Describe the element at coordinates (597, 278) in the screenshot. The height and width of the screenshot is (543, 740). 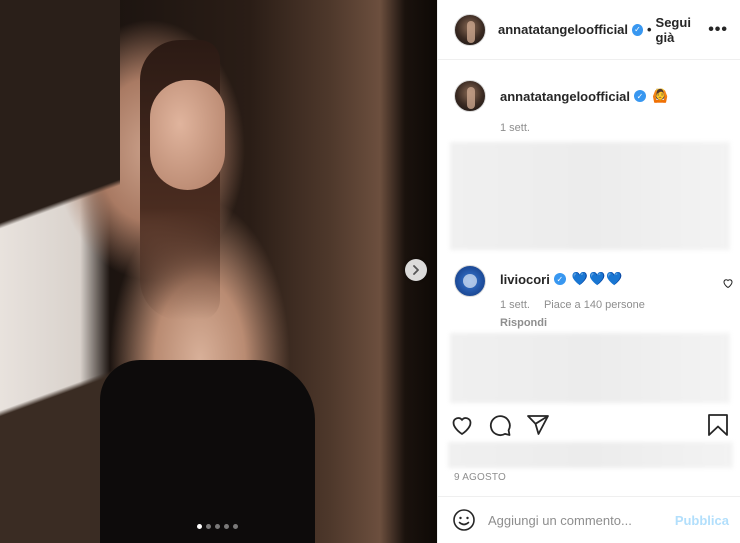
I see `comment-text: 💙💙💙` at that location.